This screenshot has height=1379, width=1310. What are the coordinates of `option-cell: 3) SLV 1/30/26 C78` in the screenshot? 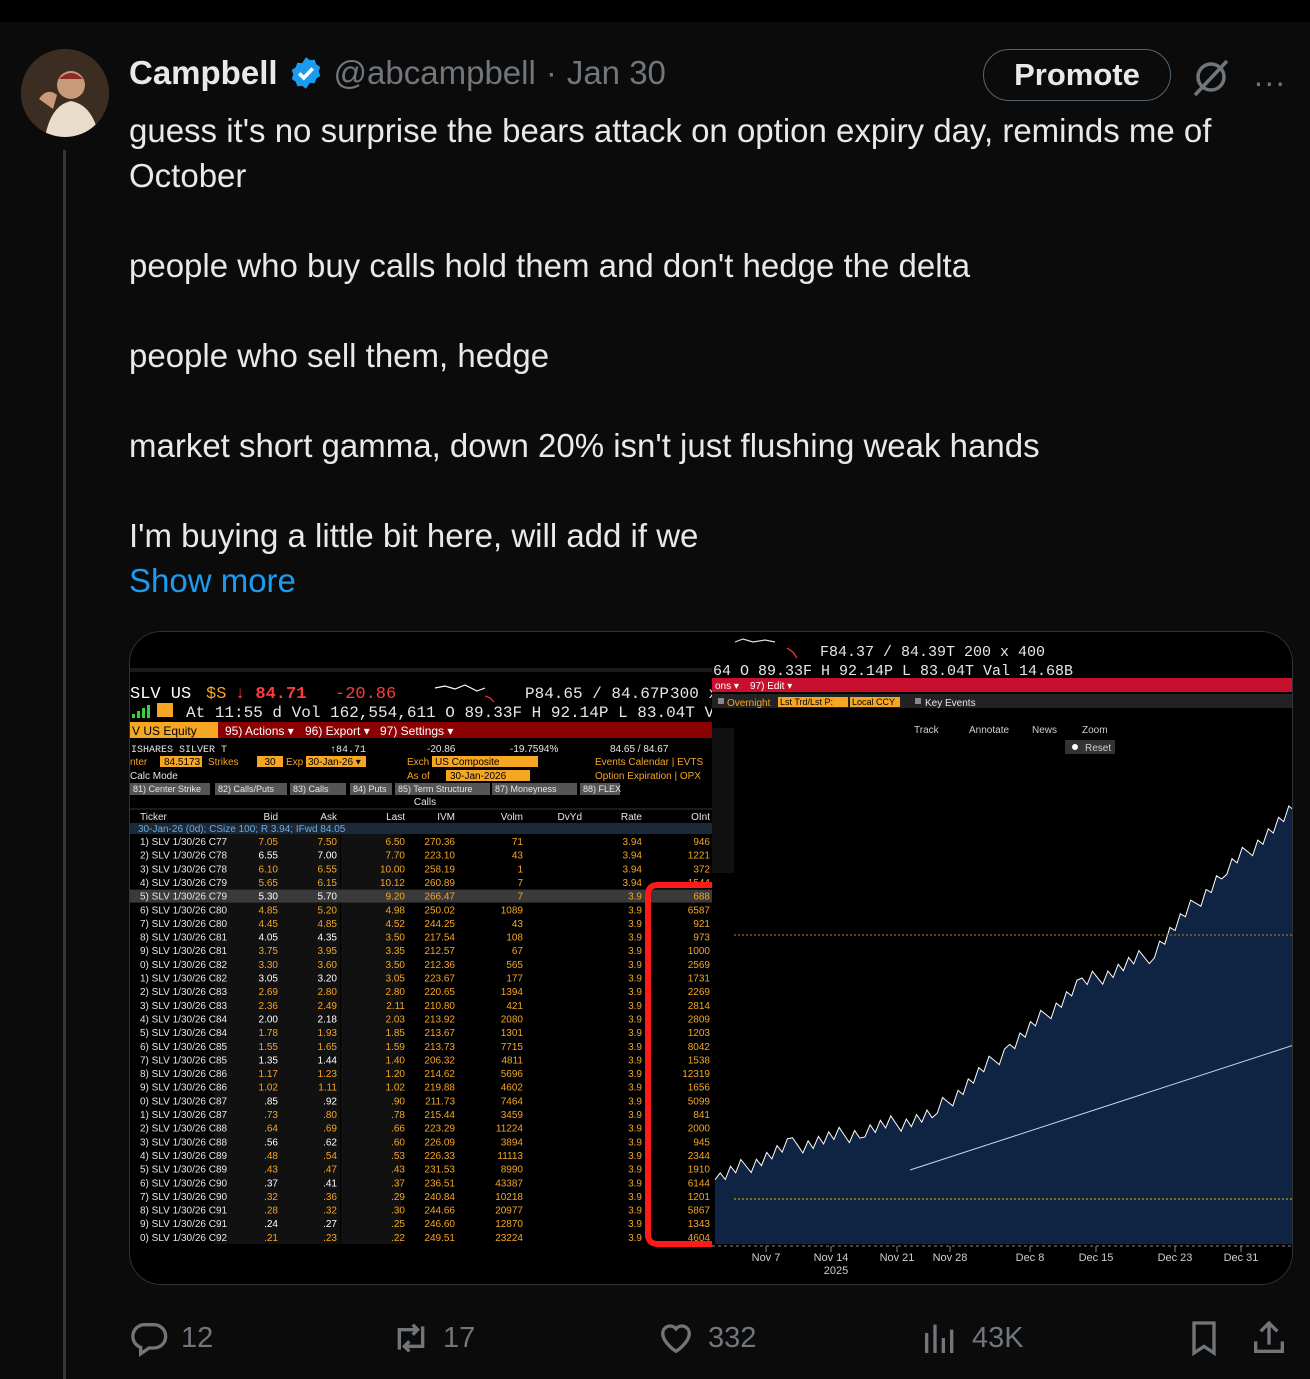 It's located at (184, 869).